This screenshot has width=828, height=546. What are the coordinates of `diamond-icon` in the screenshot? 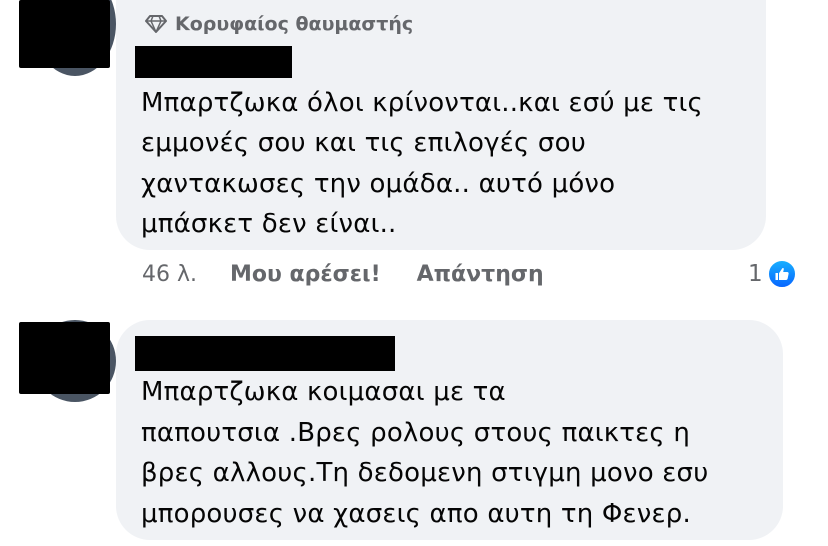 It's located at (156, 24).